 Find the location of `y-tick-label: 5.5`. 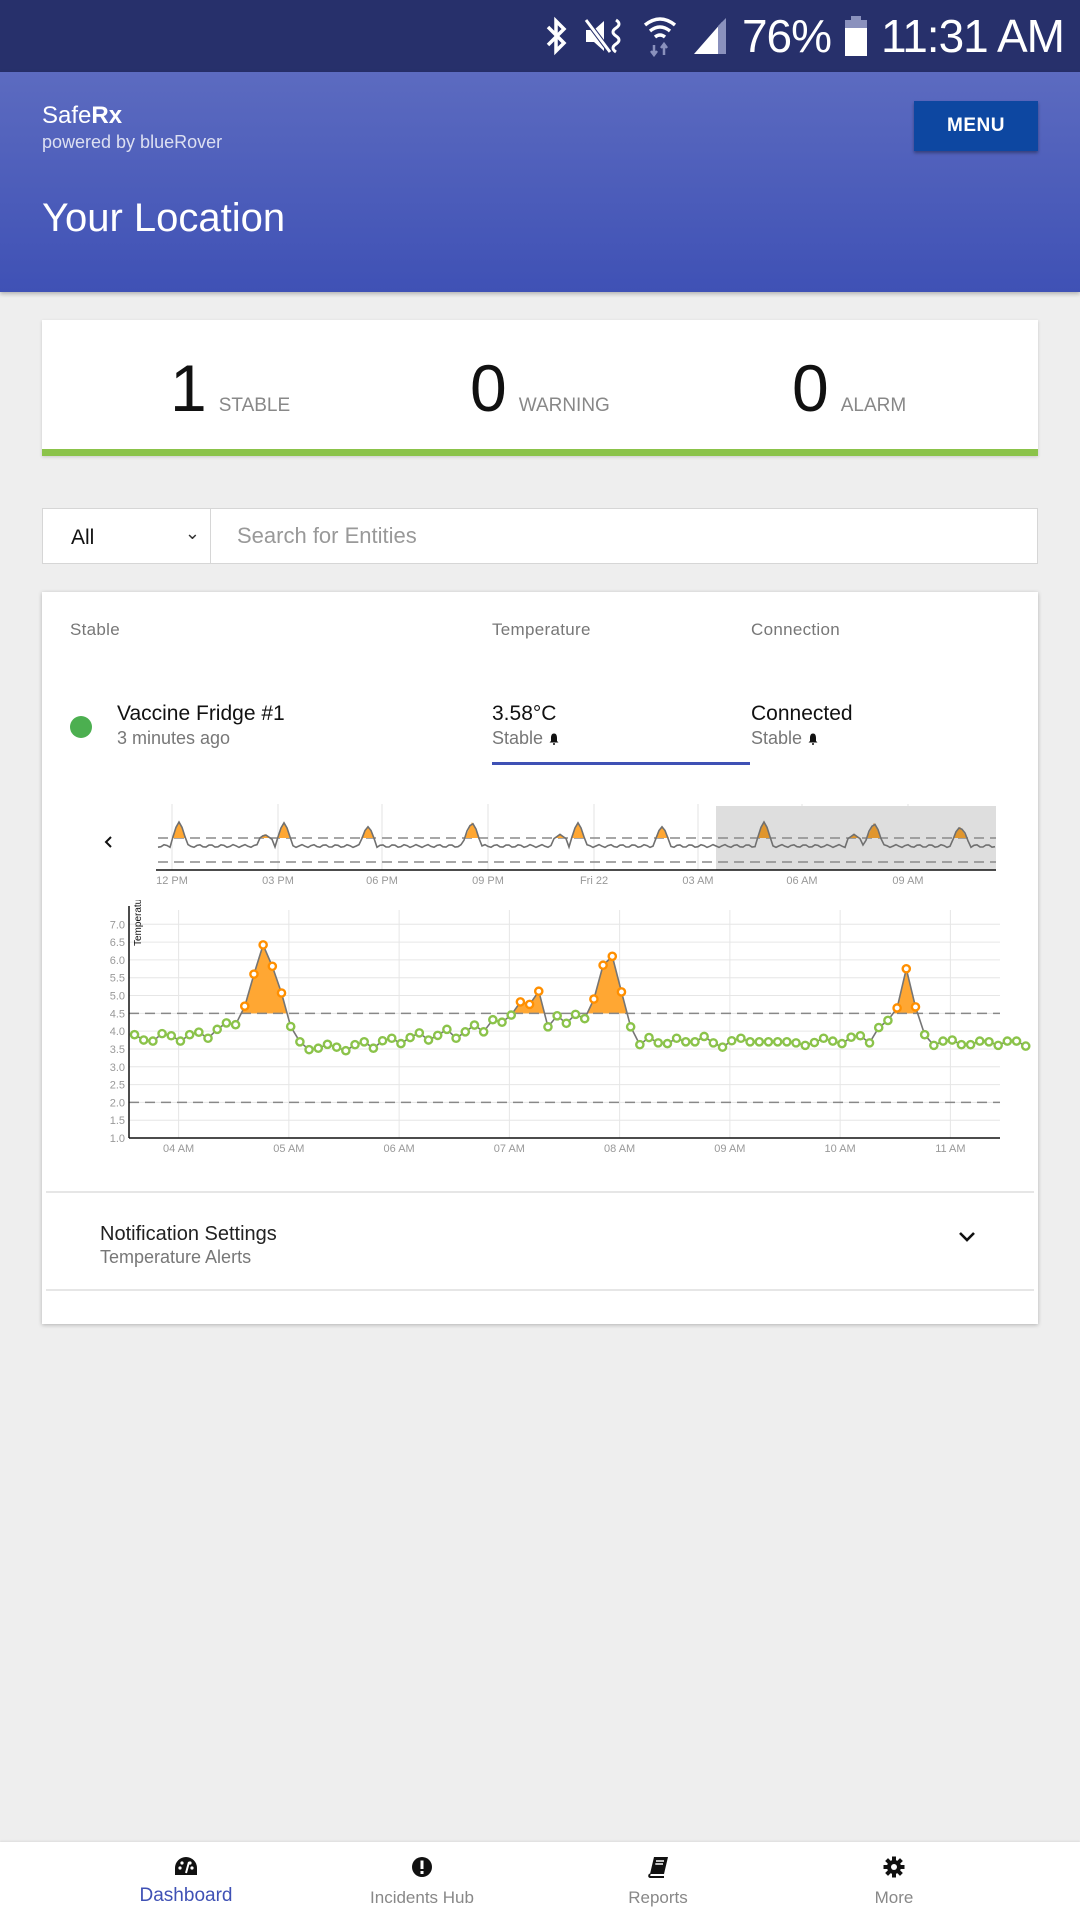

y-tick-label: 5.5 is located at coordinates (117, 979).